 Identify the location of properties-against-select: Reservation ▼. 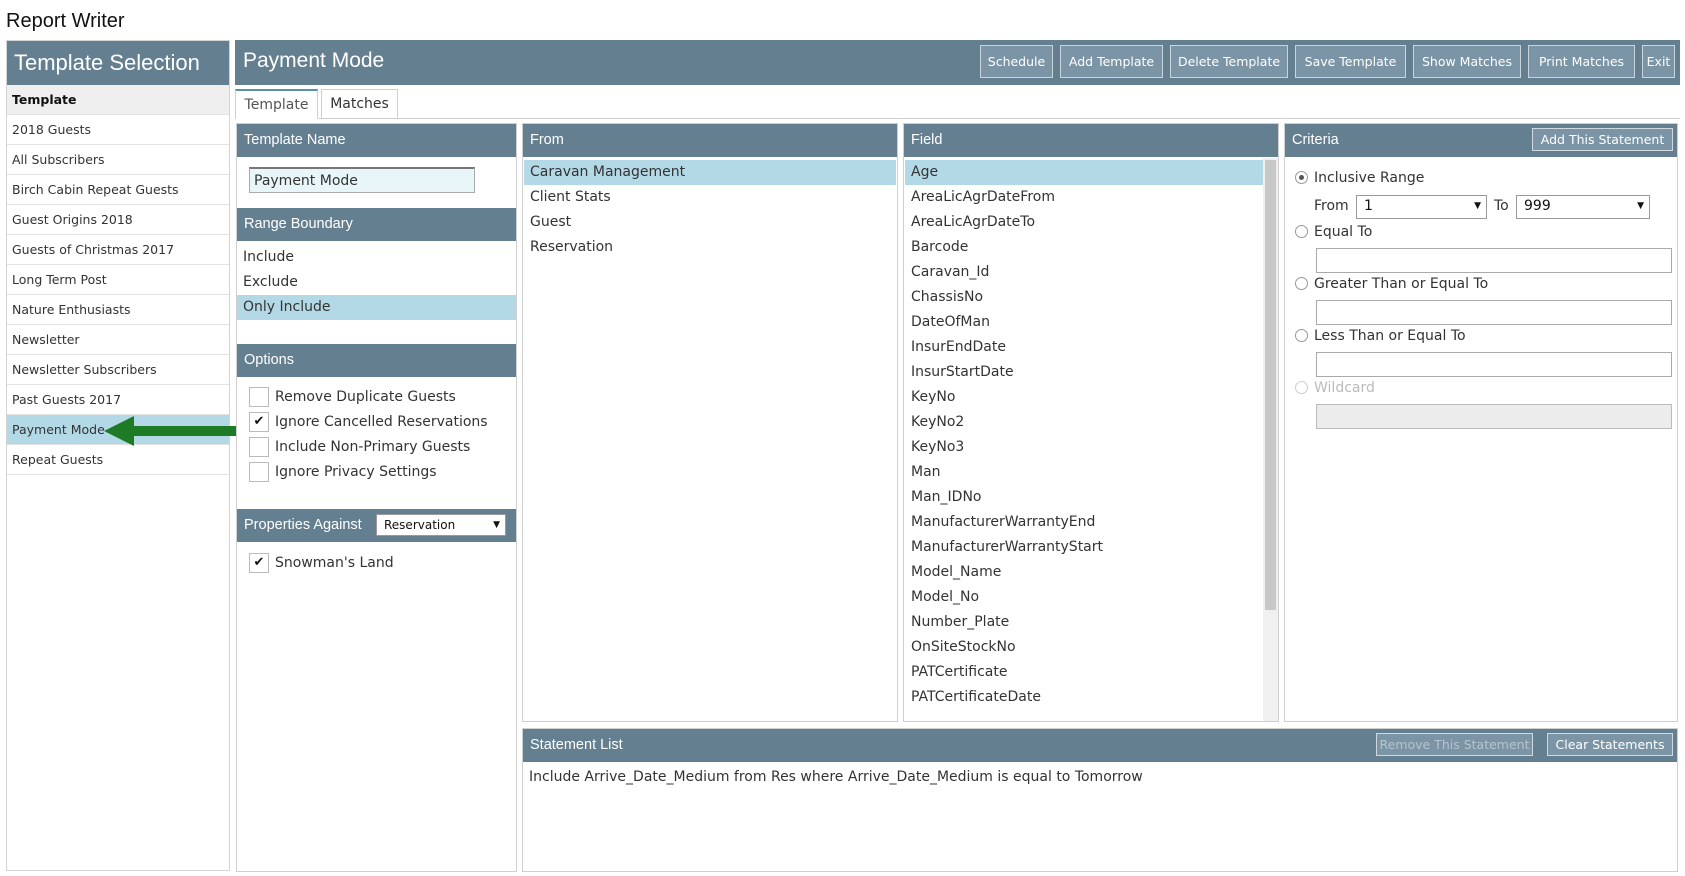
(441, 525).